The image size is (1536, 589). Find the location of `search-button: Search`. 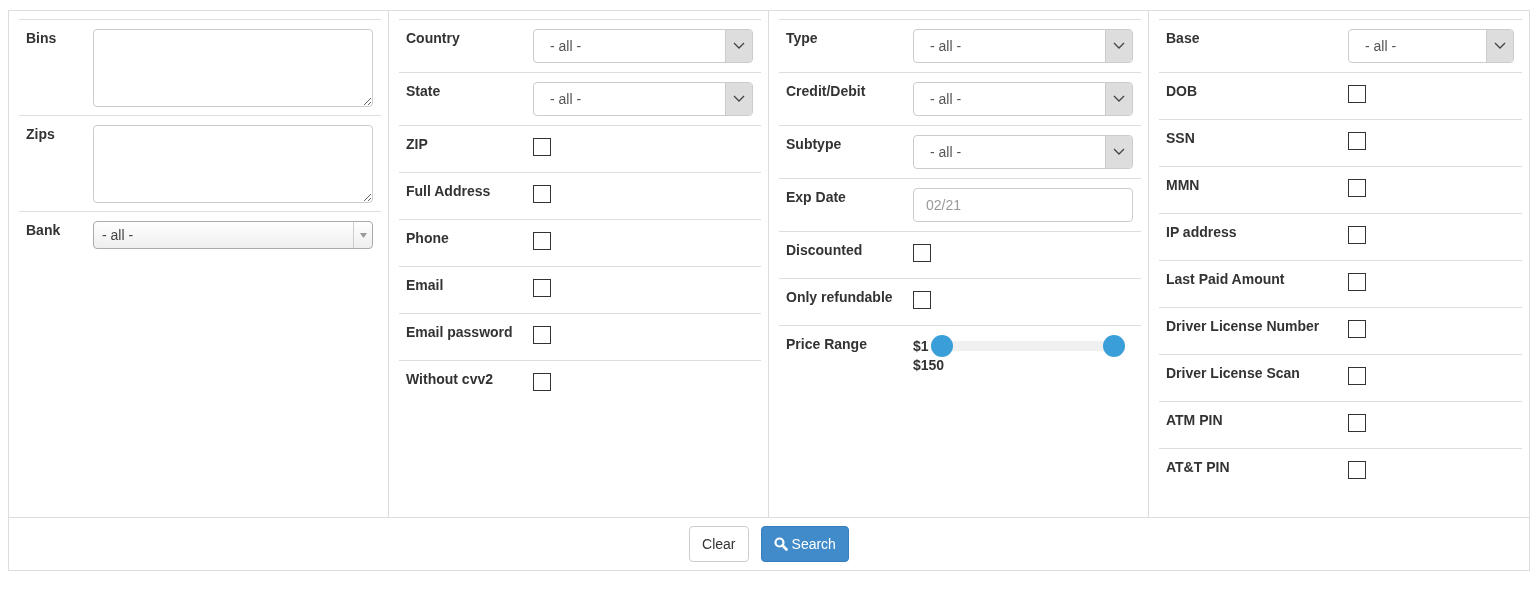

search-button: Search is located at coordinates (804, 544).